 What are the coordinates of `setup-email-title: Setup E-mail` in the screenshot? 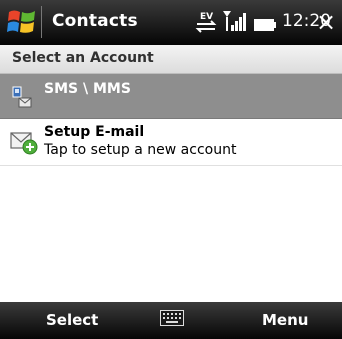 It's located at (94, 132).